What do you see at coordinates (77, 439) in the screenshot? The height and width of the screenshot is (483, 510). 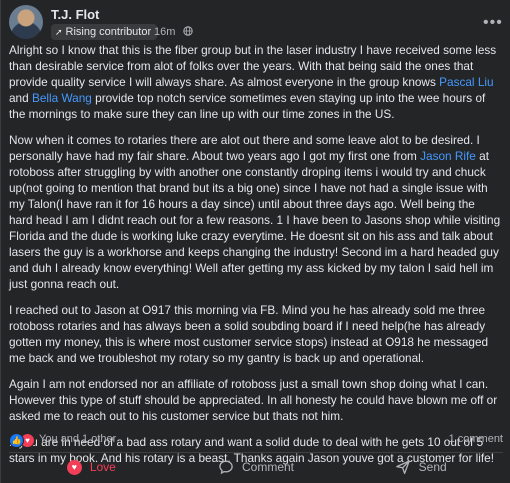 I see `reaction-count: You and 1 other` at bounding box center [77, 439].